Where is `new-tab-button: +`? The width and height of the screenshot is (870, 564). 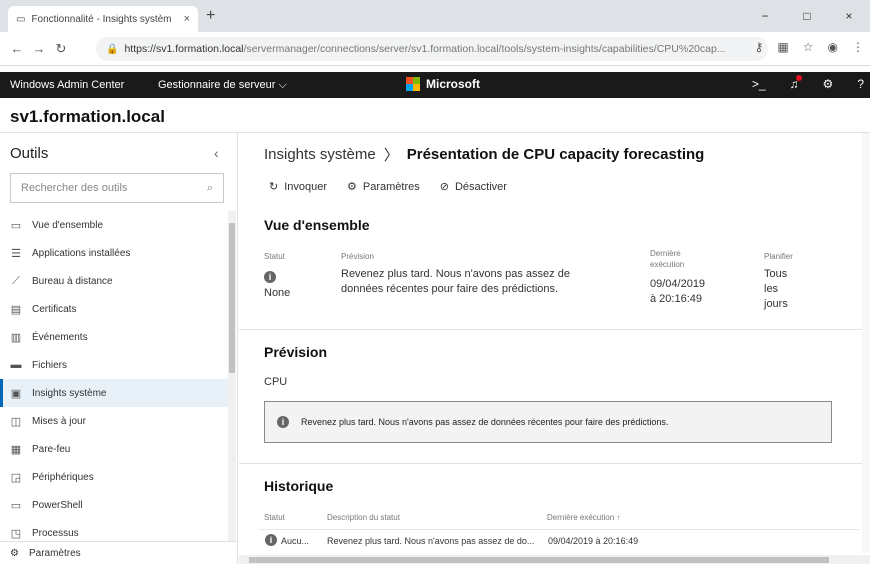 new-tab-button: + is located at coordinates (210, 16).